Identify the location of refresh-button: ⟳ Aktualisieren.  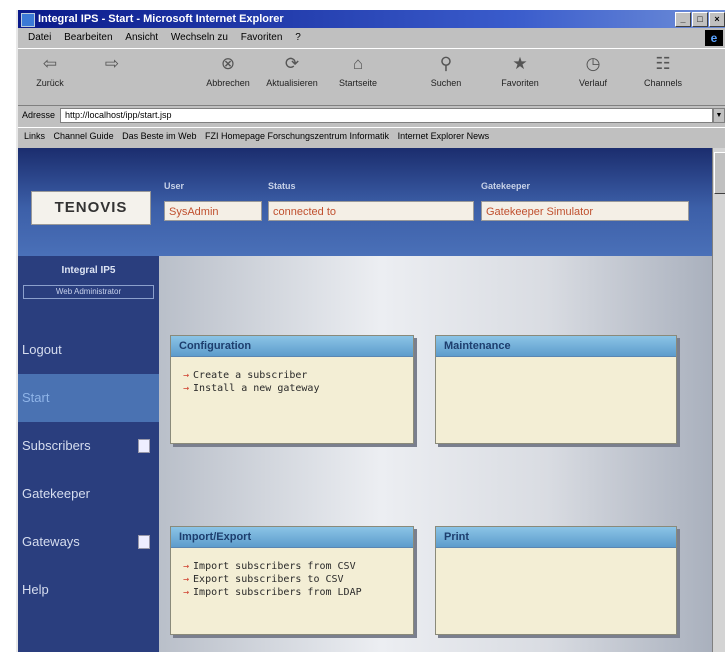
(292, 70).